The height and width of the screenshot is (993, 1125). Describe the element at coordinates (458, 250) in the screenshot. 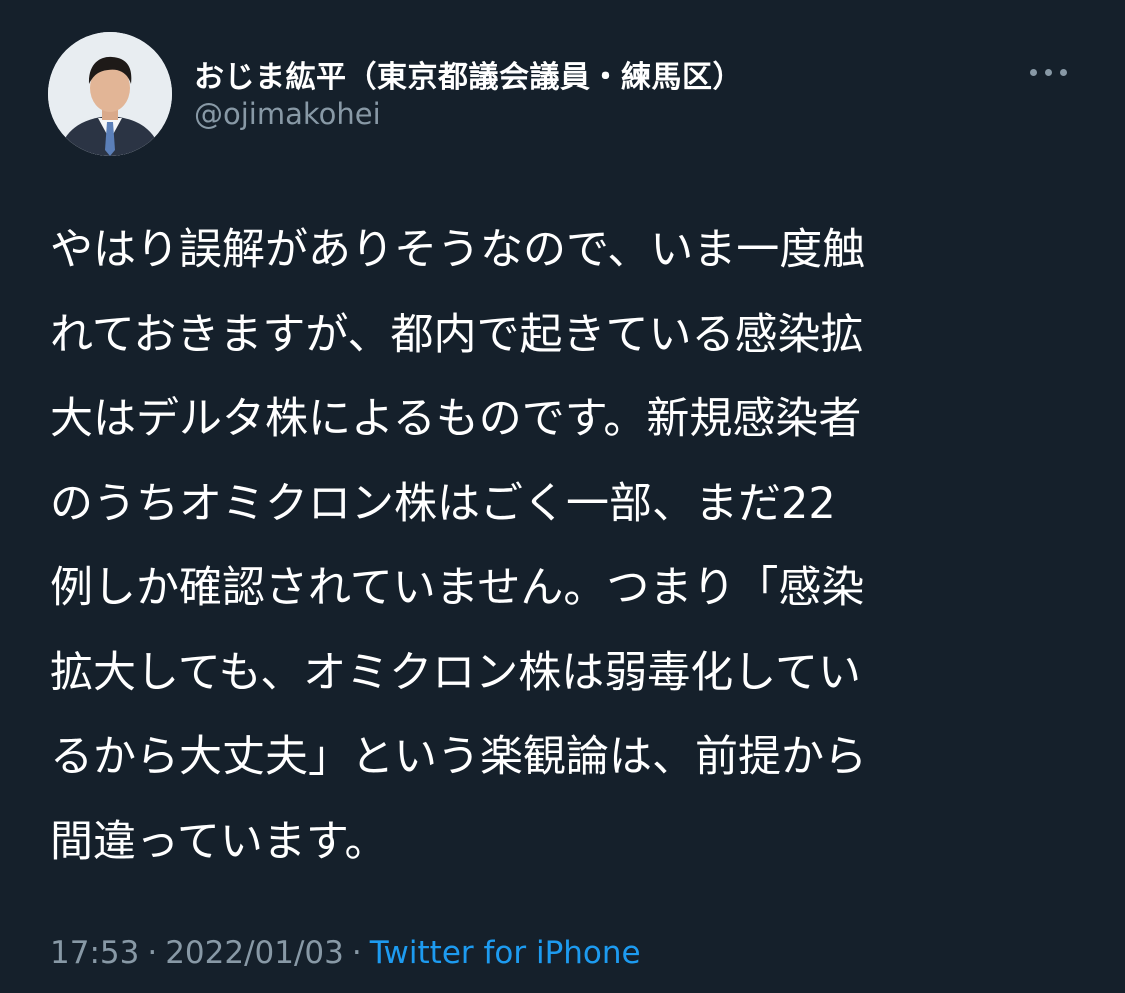

I see `tweet-text-line: やはり誤解がありそうなので、いま一度触` at that location.